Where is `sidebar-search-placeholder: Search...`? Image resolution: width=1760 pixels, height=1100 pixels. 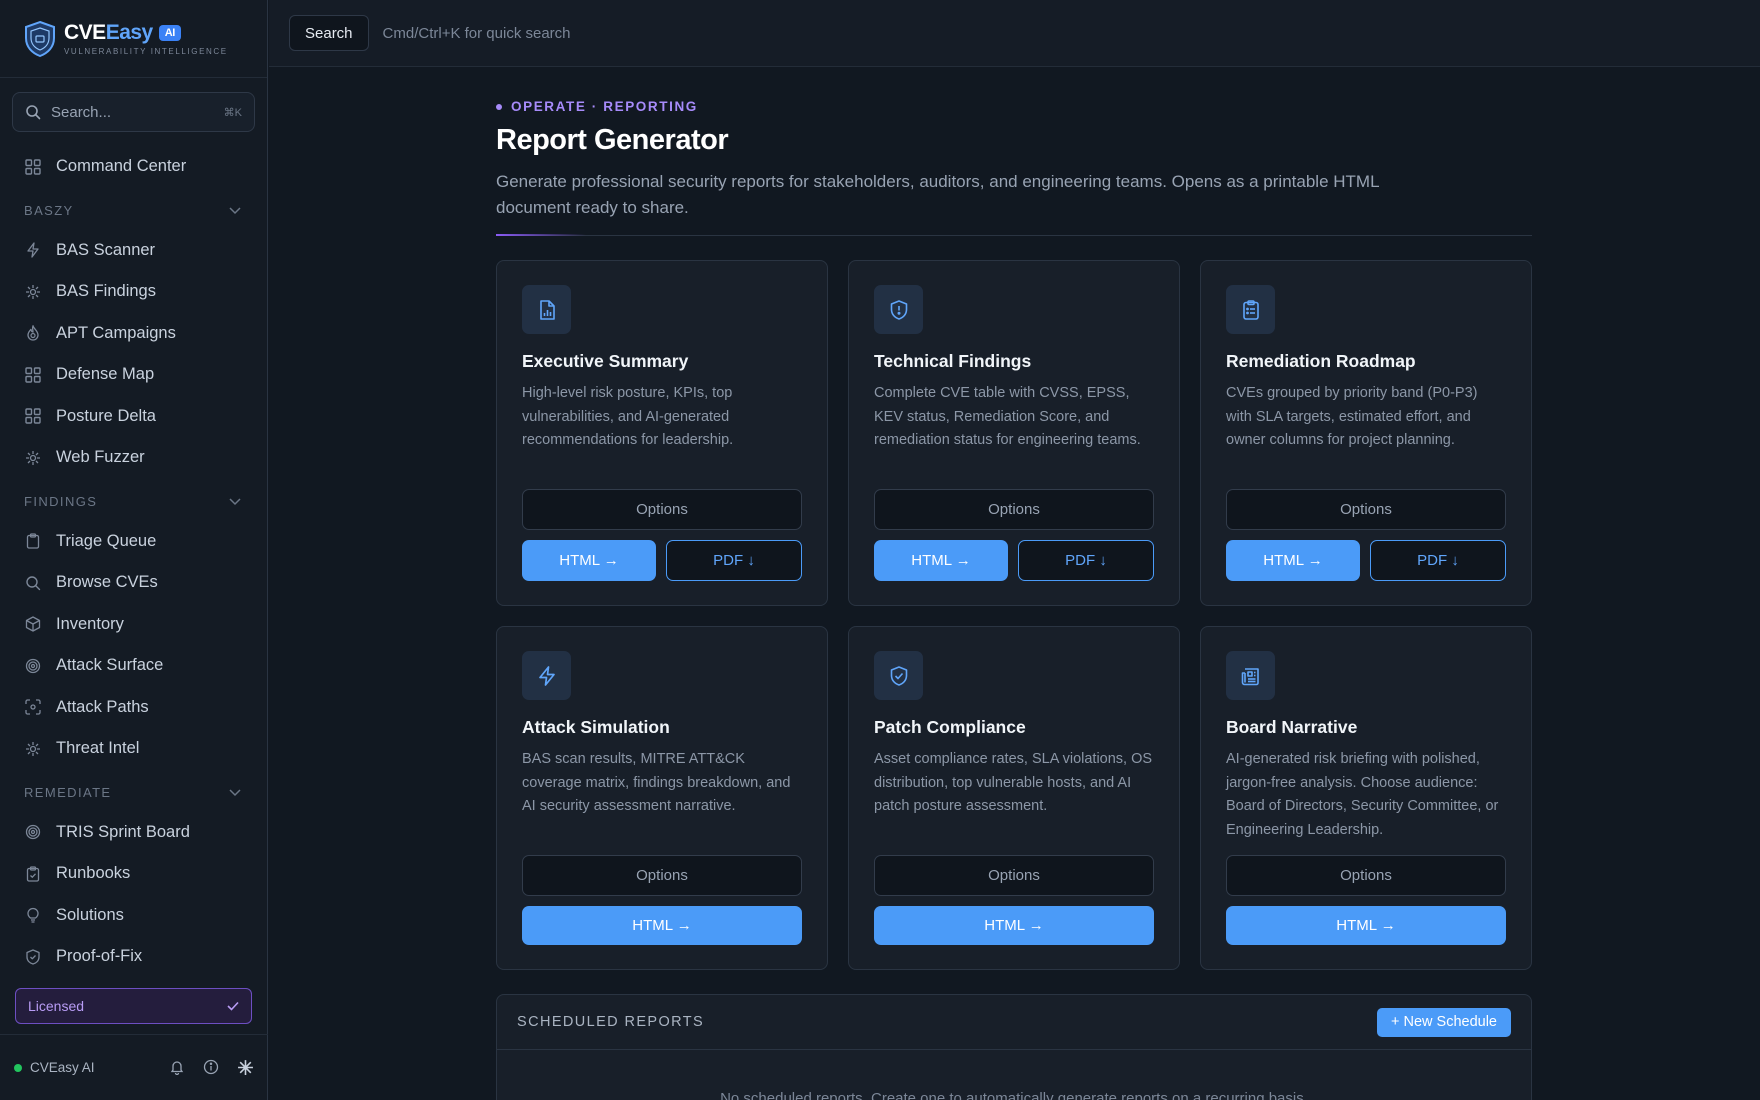
sidebar-search-placeholder: Search... is located at coordinates (81, 112).